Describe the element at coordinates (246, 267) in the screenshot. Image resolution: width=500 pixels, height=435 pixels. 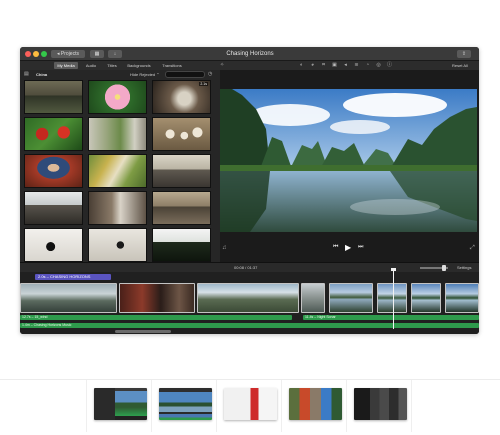
I see `timecode: 00:08 / 01:37` at that location.